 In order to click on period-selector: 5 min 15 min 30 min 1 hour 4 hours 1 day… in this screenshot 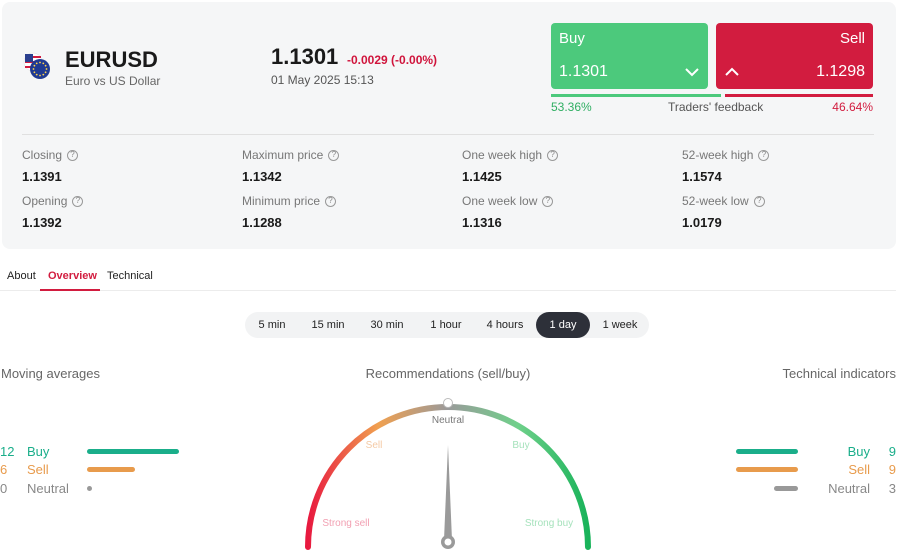, I will do `click(447, 325)`.